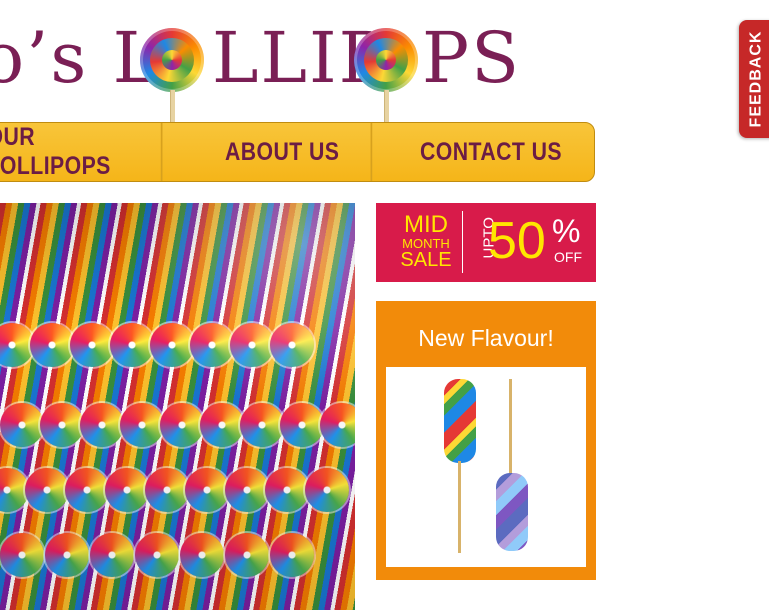  I want to click on nav-item-our-lollipops: OUR LOLLIPOPS, so click(81, 152).